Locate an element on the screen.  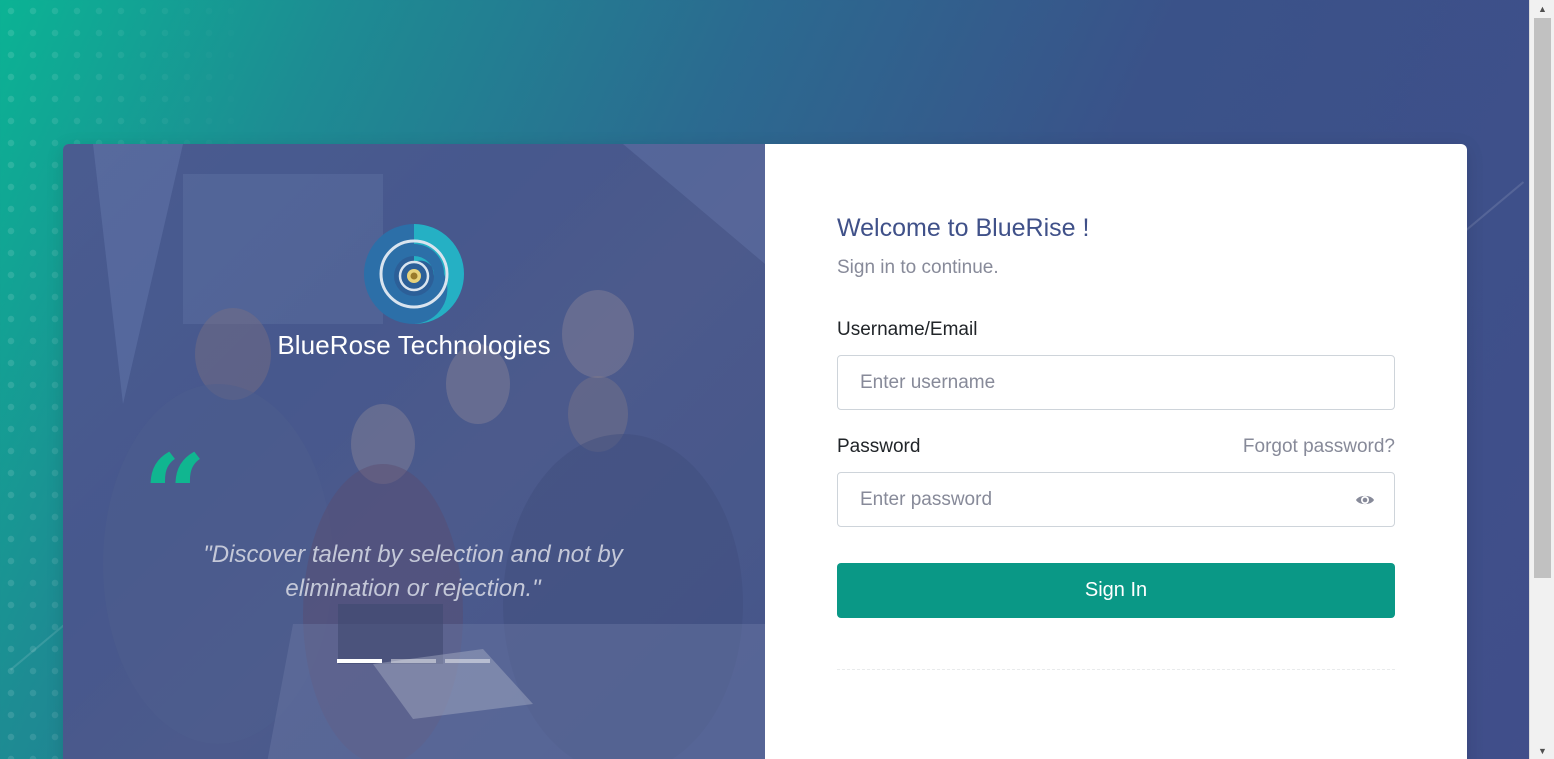
username-label: Username/Email is located at coordinates (907, 329).